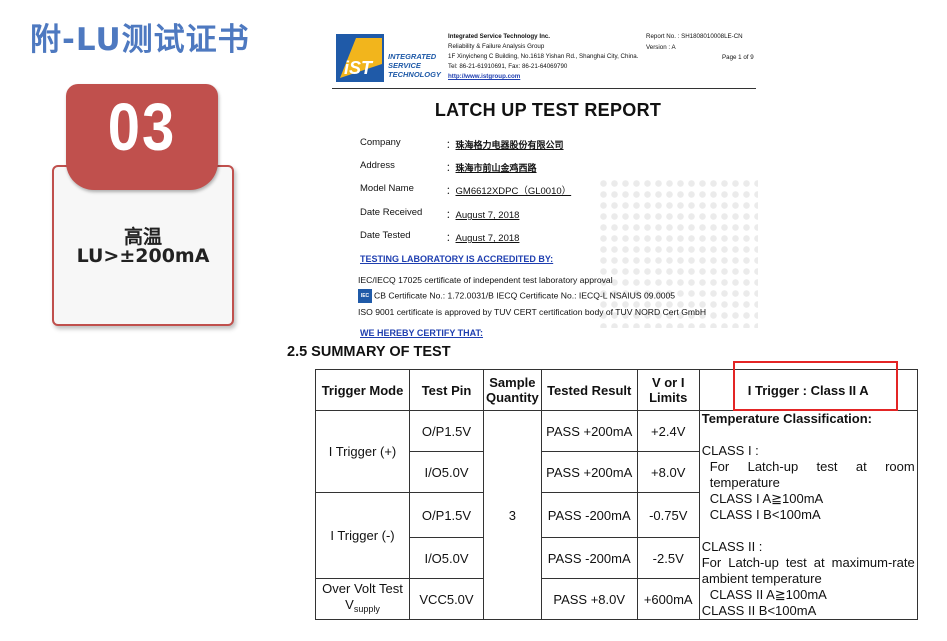 The width and height of the screenshot is (947, 641). What do you see at coordinates (404, 65) in the screenshot?
I see `logo-text-line: SERVICE` at bounding box center [404, 65].